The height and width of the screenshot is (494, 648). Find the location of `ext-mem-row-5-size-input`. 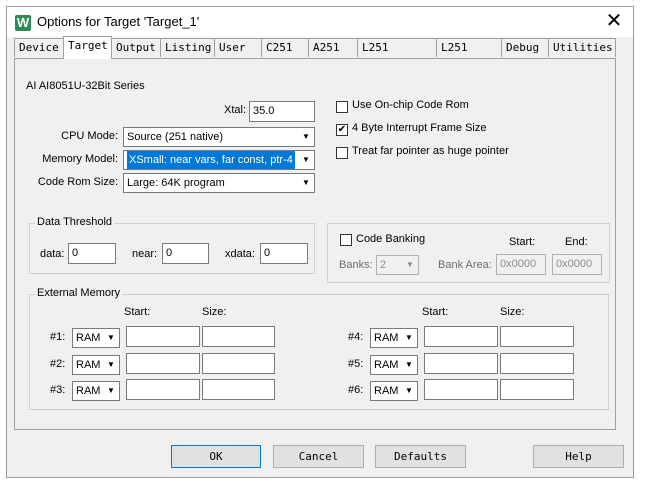

ext-mem-row-5-size-input is located at coordinates (537, 363).